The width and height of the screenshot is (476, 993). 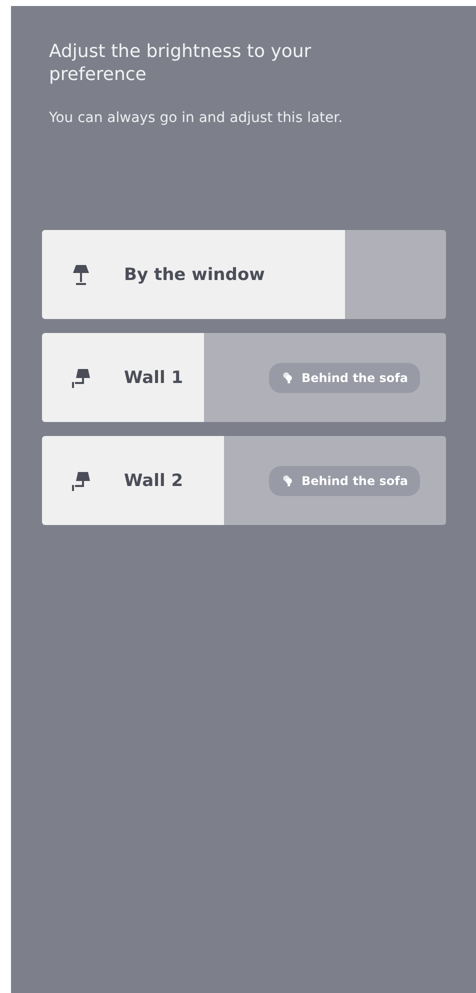 I want to click on brightness-slider: Wall 1 Behind the sofa, so click(x=244, y=377).